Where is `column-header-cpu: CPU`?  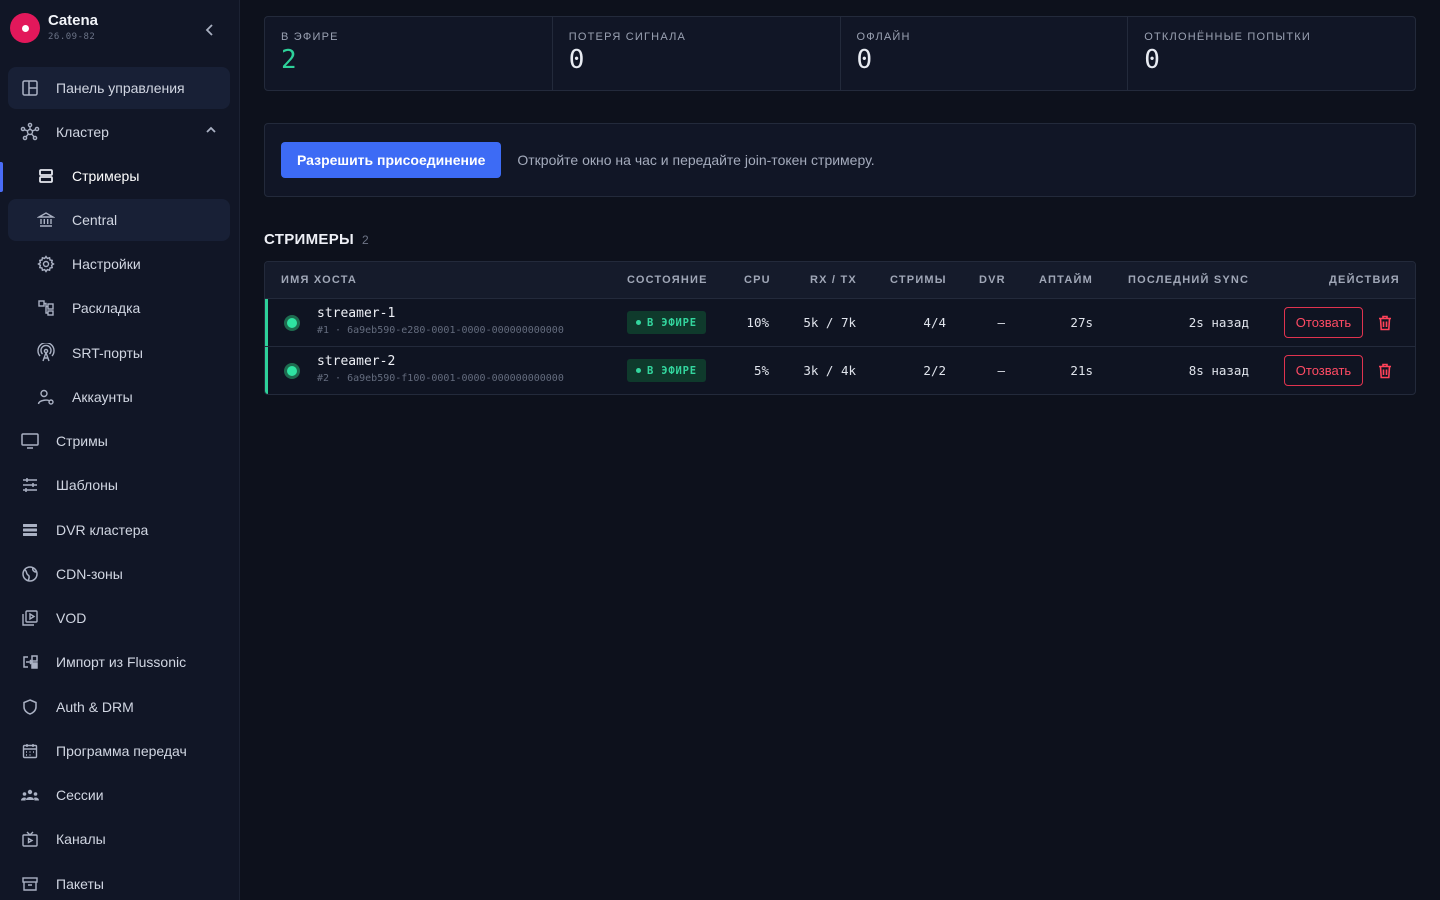
column-header-cpu: CPU is located at coordinates (757, 280).